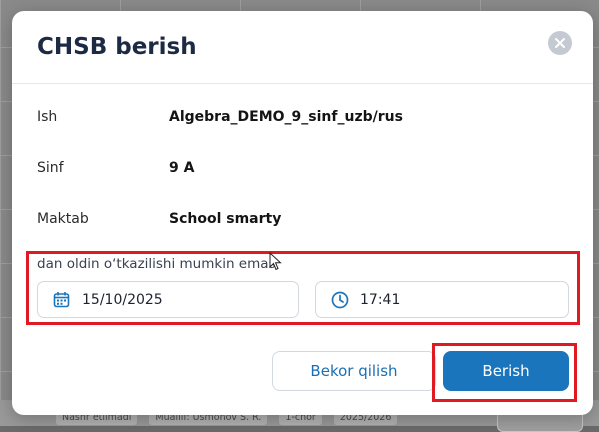 This screenshot has width=599, height=432. I want to click on work-value: Algebra_DEMO_9_sinf_uzb/rus, so click(286, 117).